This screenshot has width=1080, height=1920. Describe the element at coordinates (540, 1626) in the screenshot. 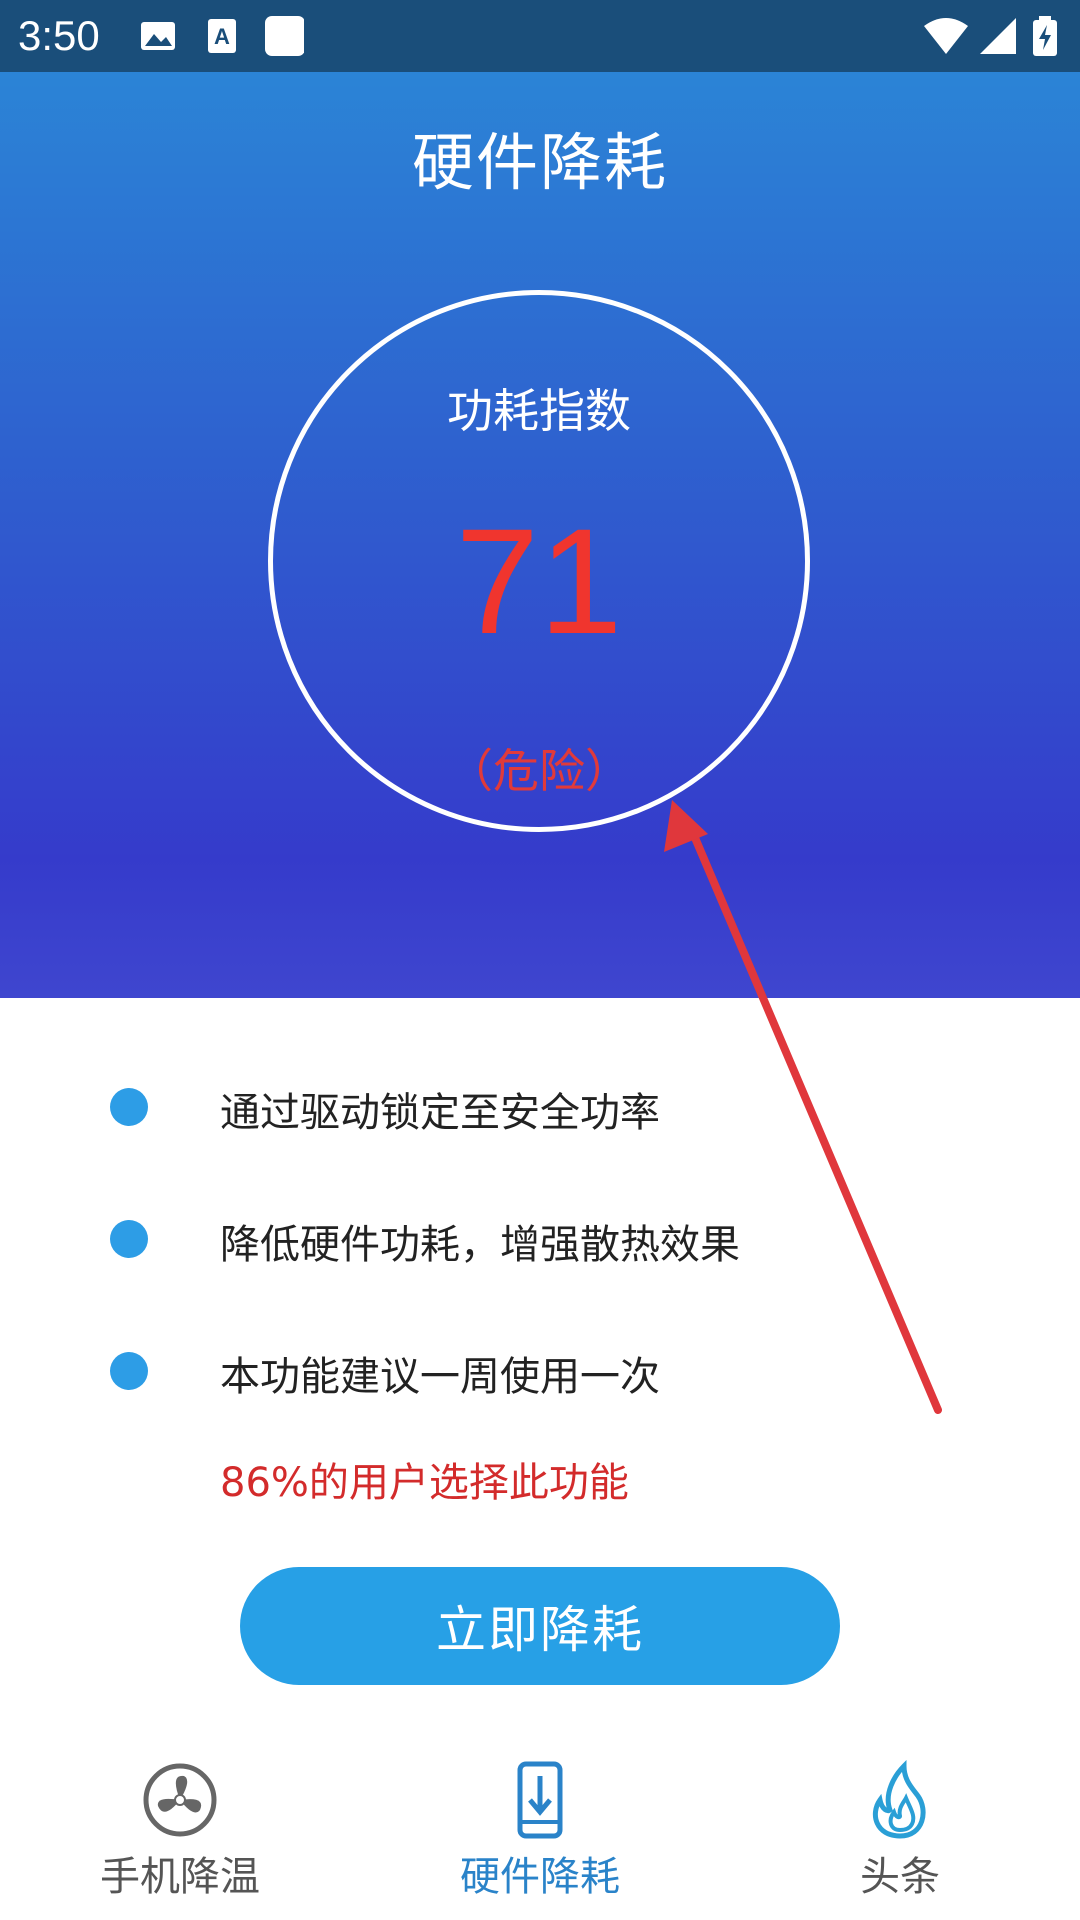

I see `reduce-power-button: 立即降耗` at that location.